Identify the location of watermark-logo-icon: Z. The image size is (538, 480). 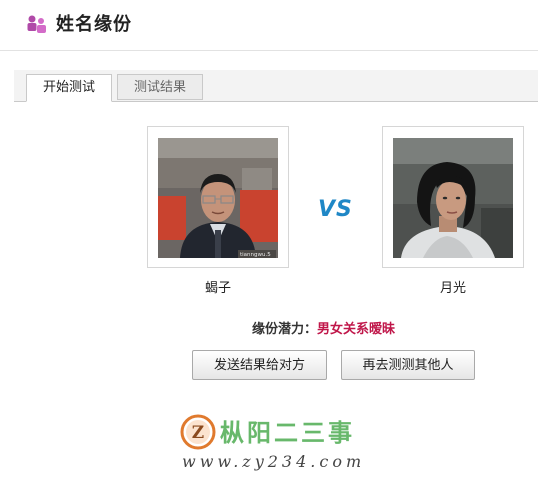
(198, 432).